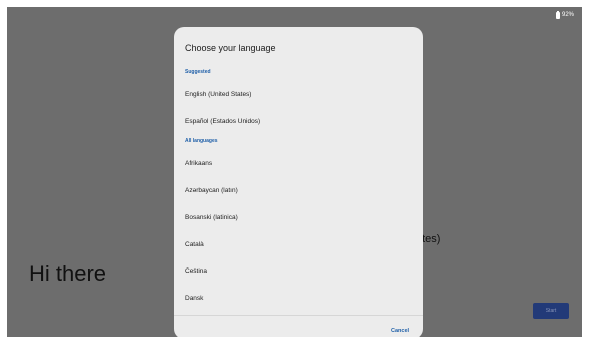 This screenshot has width=589, height=342. Describe the element at coordinates (298, 94) in the screenshot. I see `language-option: English (United States)` at that location.